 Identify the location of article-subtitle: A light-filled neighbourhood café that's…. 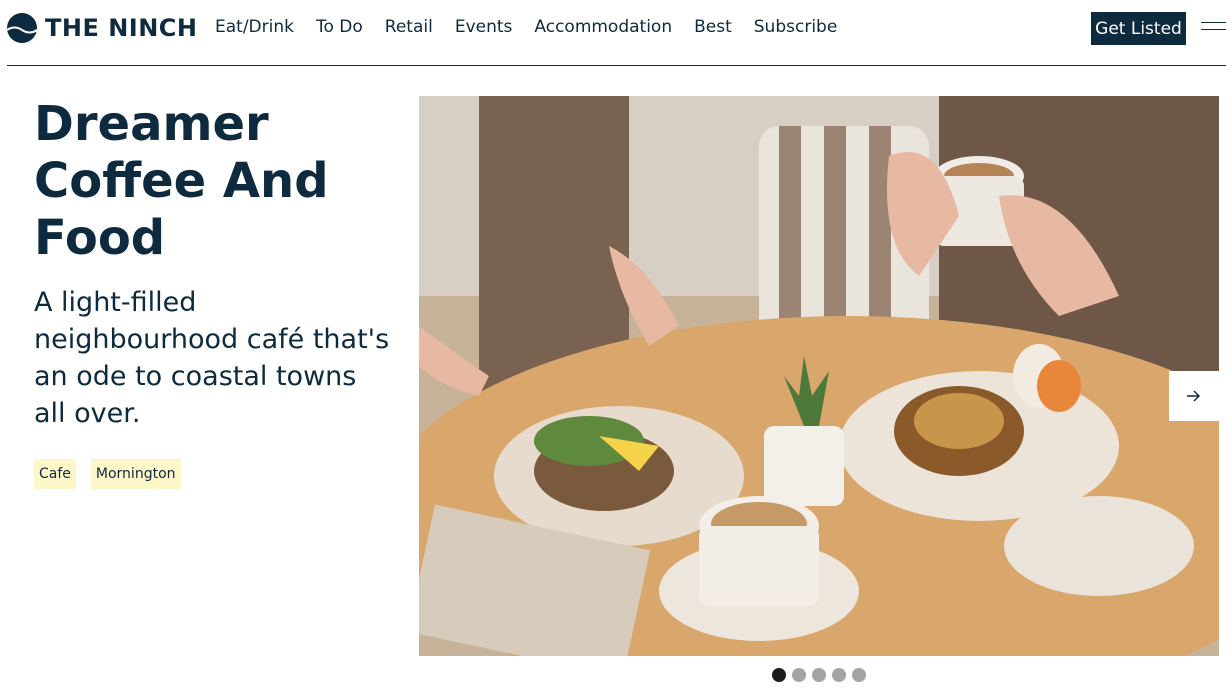
(212, 358).